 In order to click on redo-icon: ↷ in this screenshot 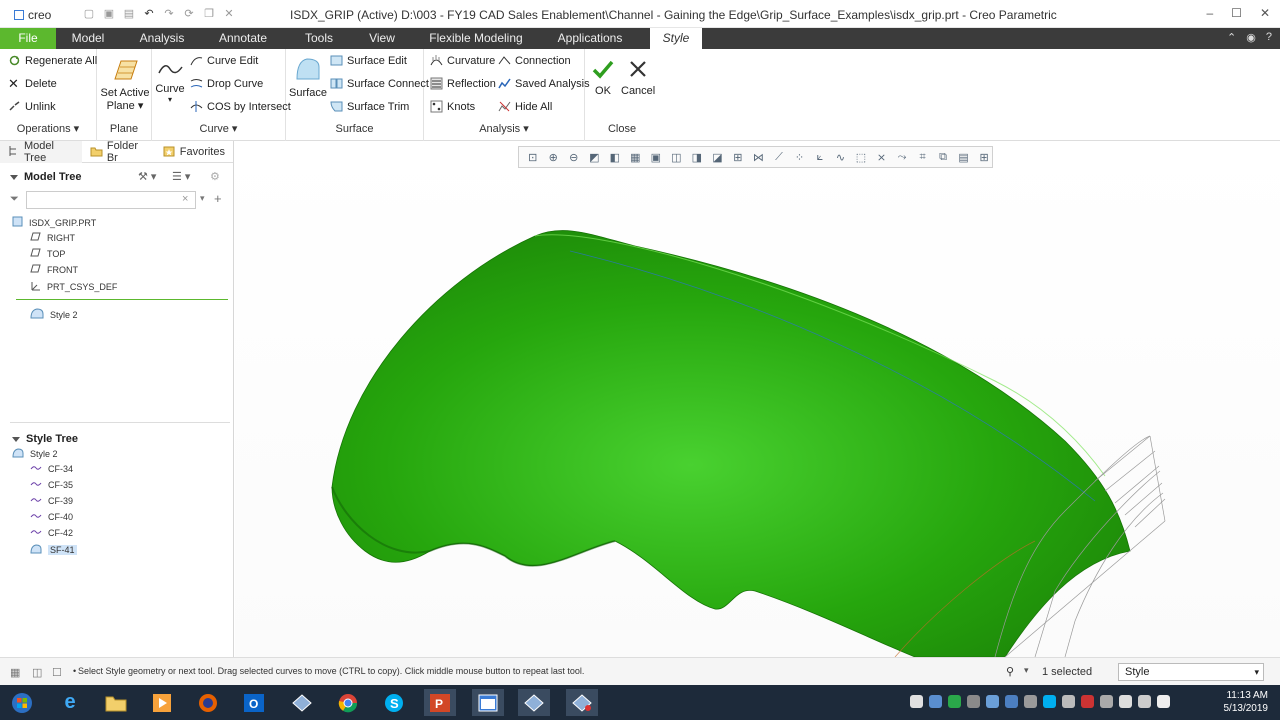, I will do `click(169, 13)`.